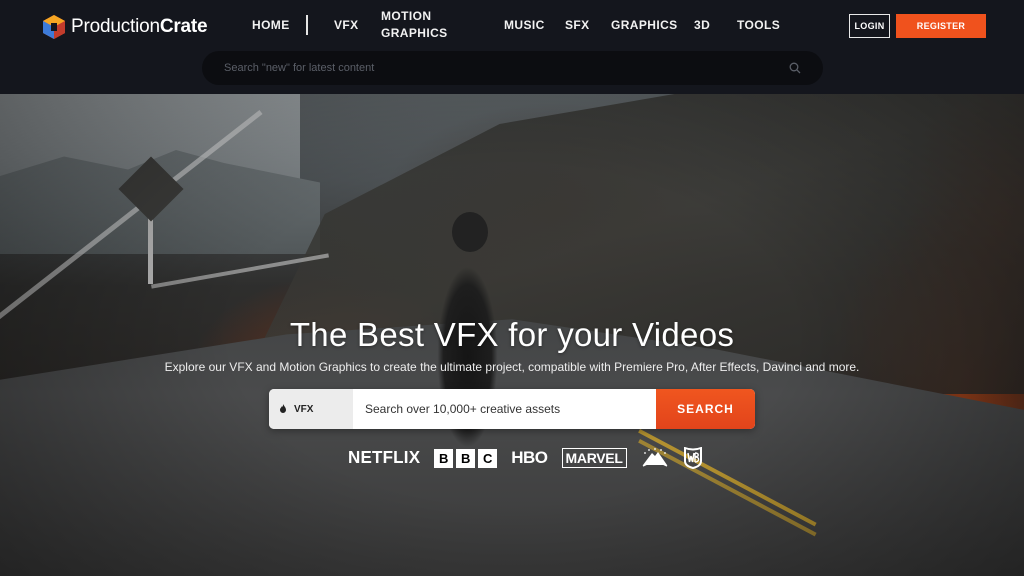  I want to click on logo-text-crate: Crate, so click(183, 26).